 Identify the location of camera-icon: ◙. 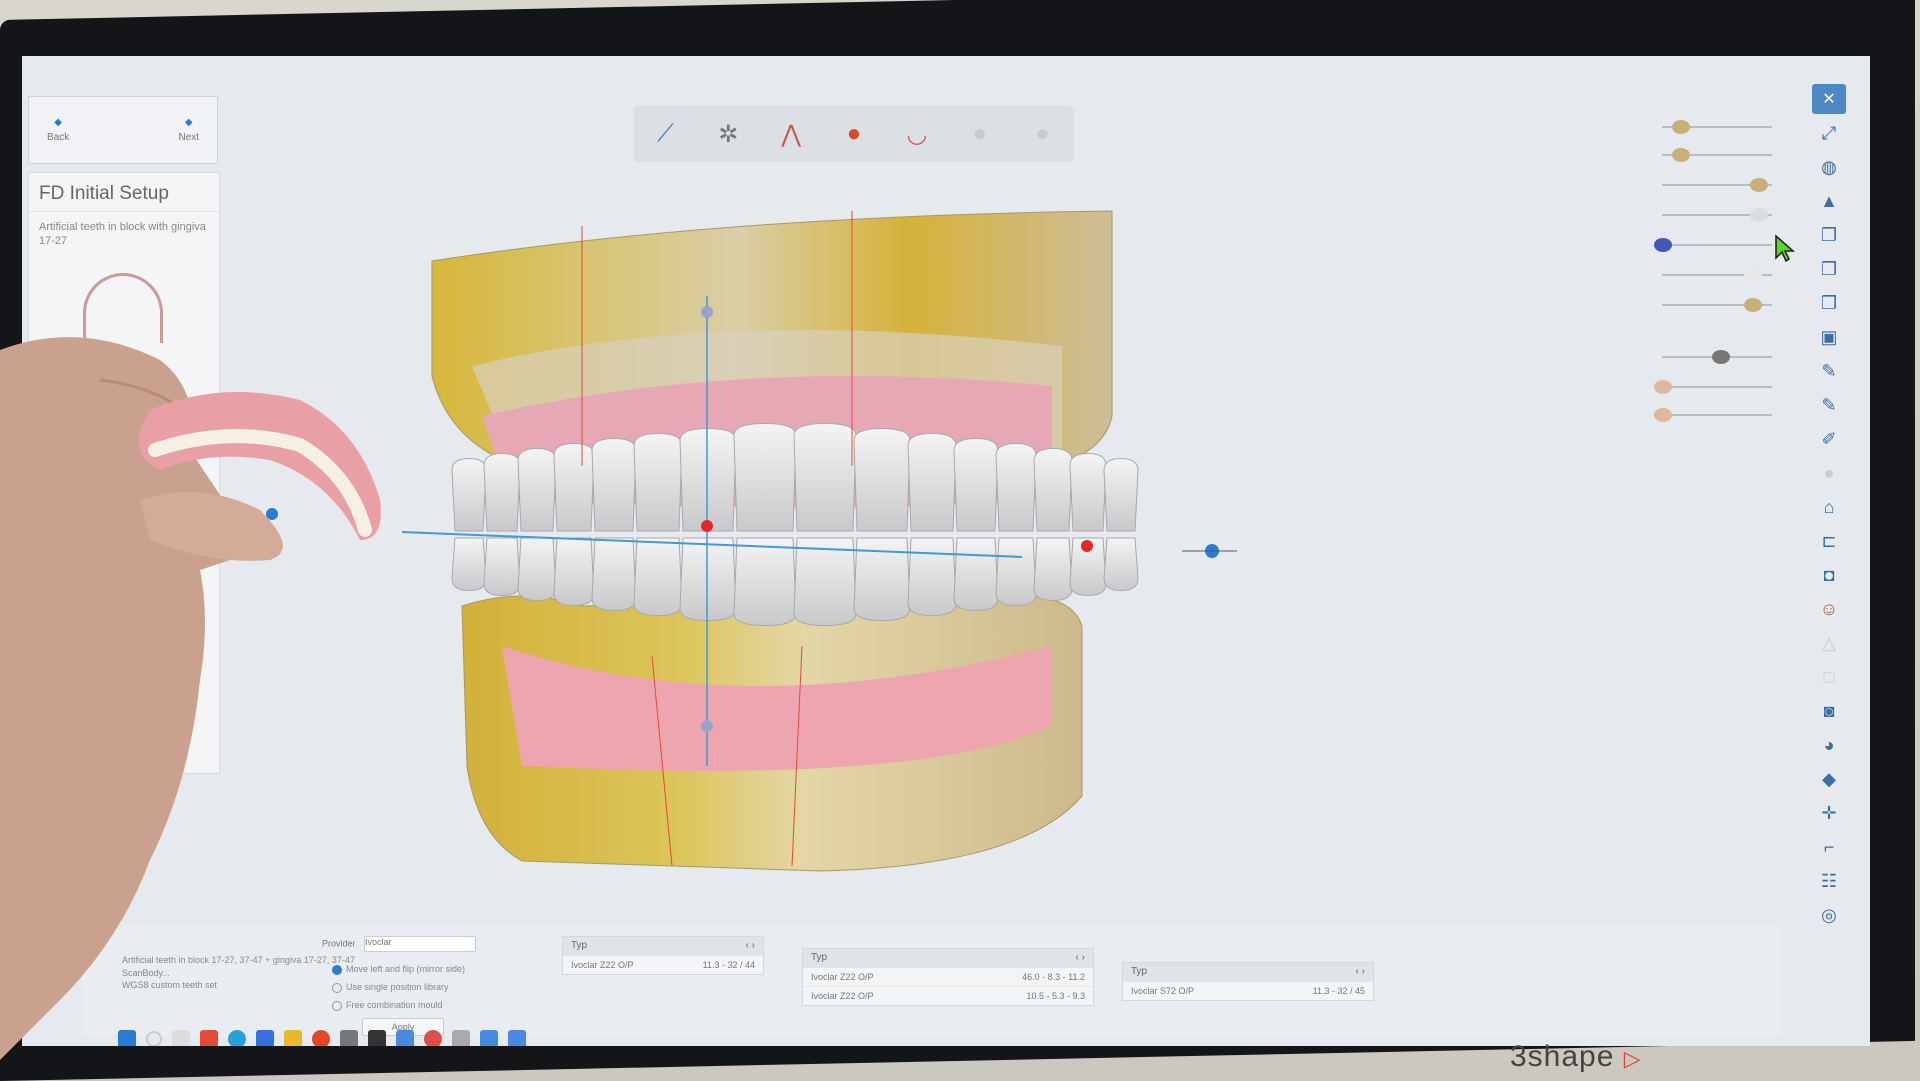
(1829, 711).